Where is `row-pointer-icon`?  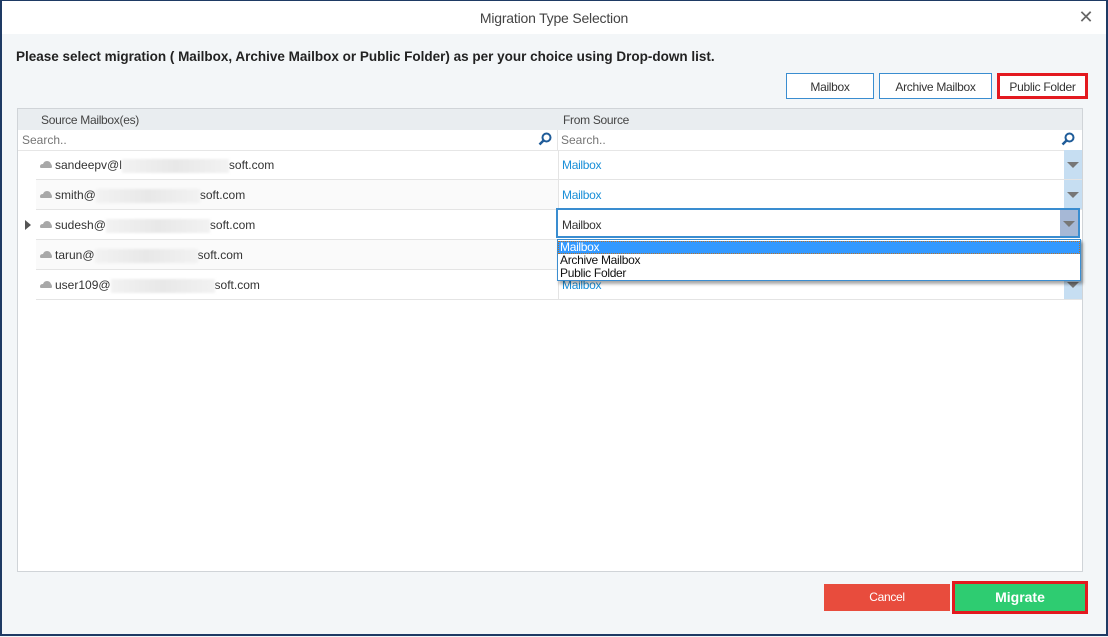
row-pointer-icon is located at coordinates (28, 225).